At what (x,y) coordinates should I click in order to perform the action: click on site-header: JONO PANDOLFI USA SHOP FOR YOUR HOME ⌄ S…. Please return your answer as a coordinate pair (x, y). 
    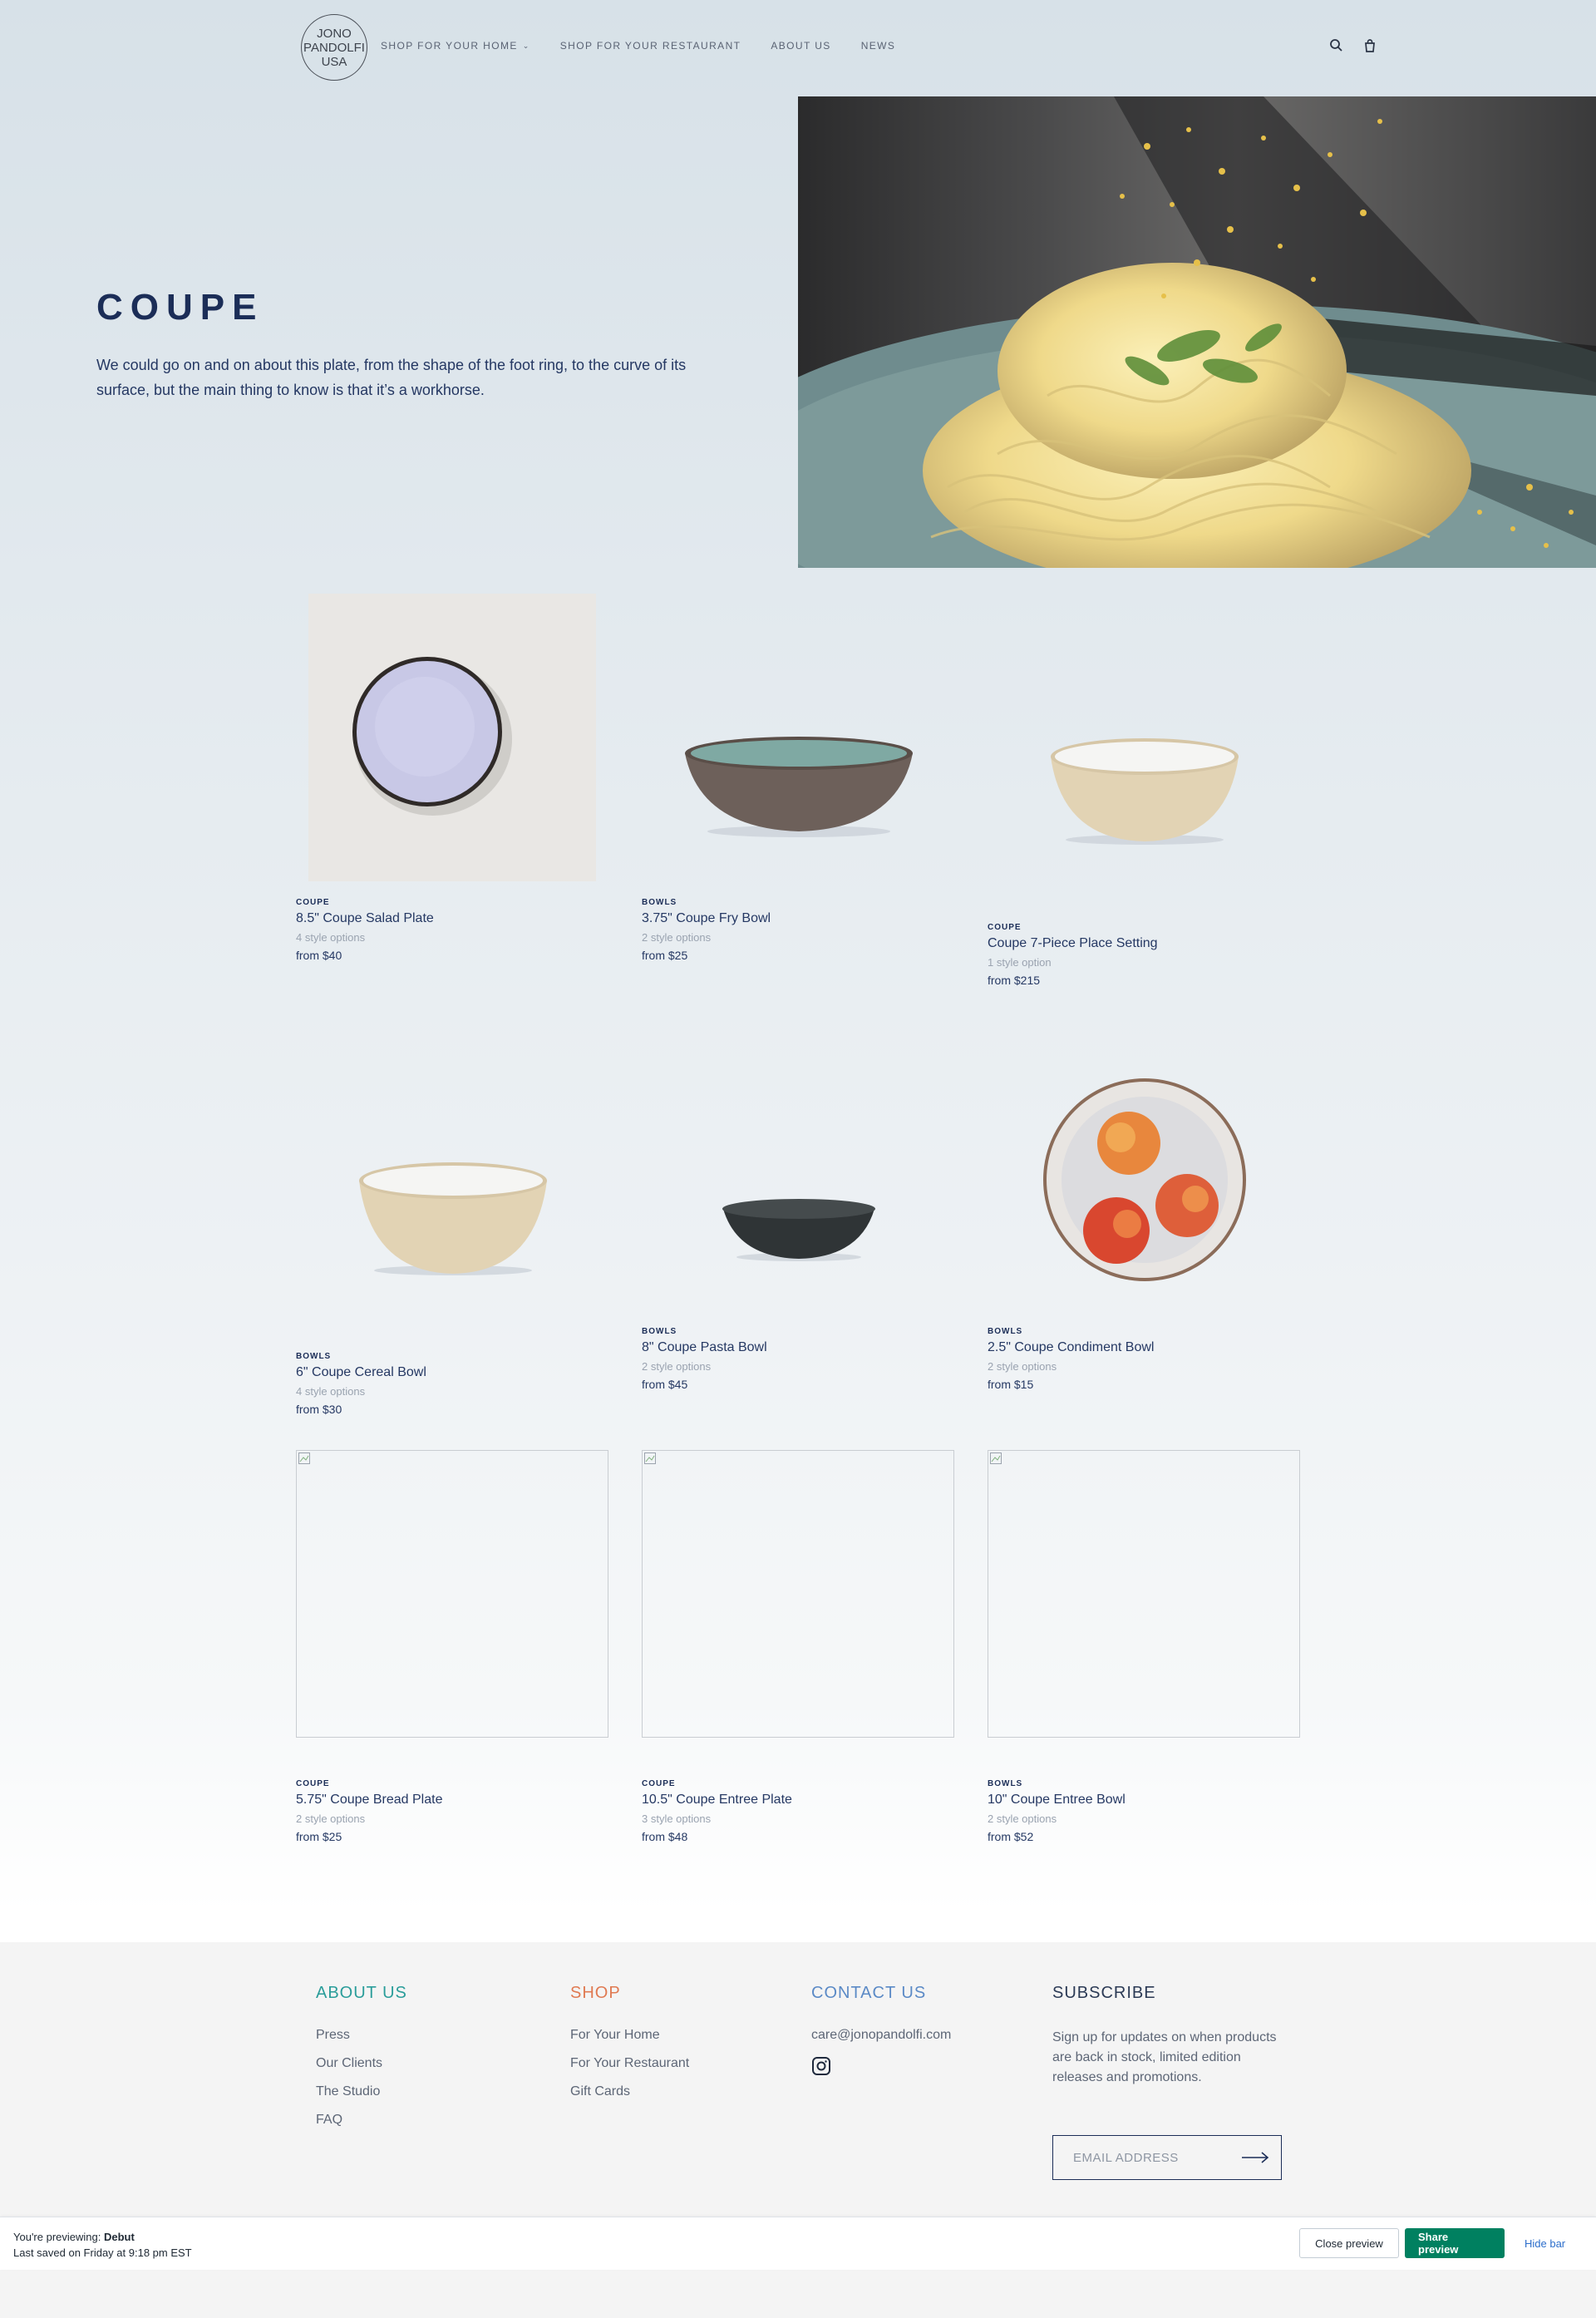
    Looking at the image, I should click on (798, 48).